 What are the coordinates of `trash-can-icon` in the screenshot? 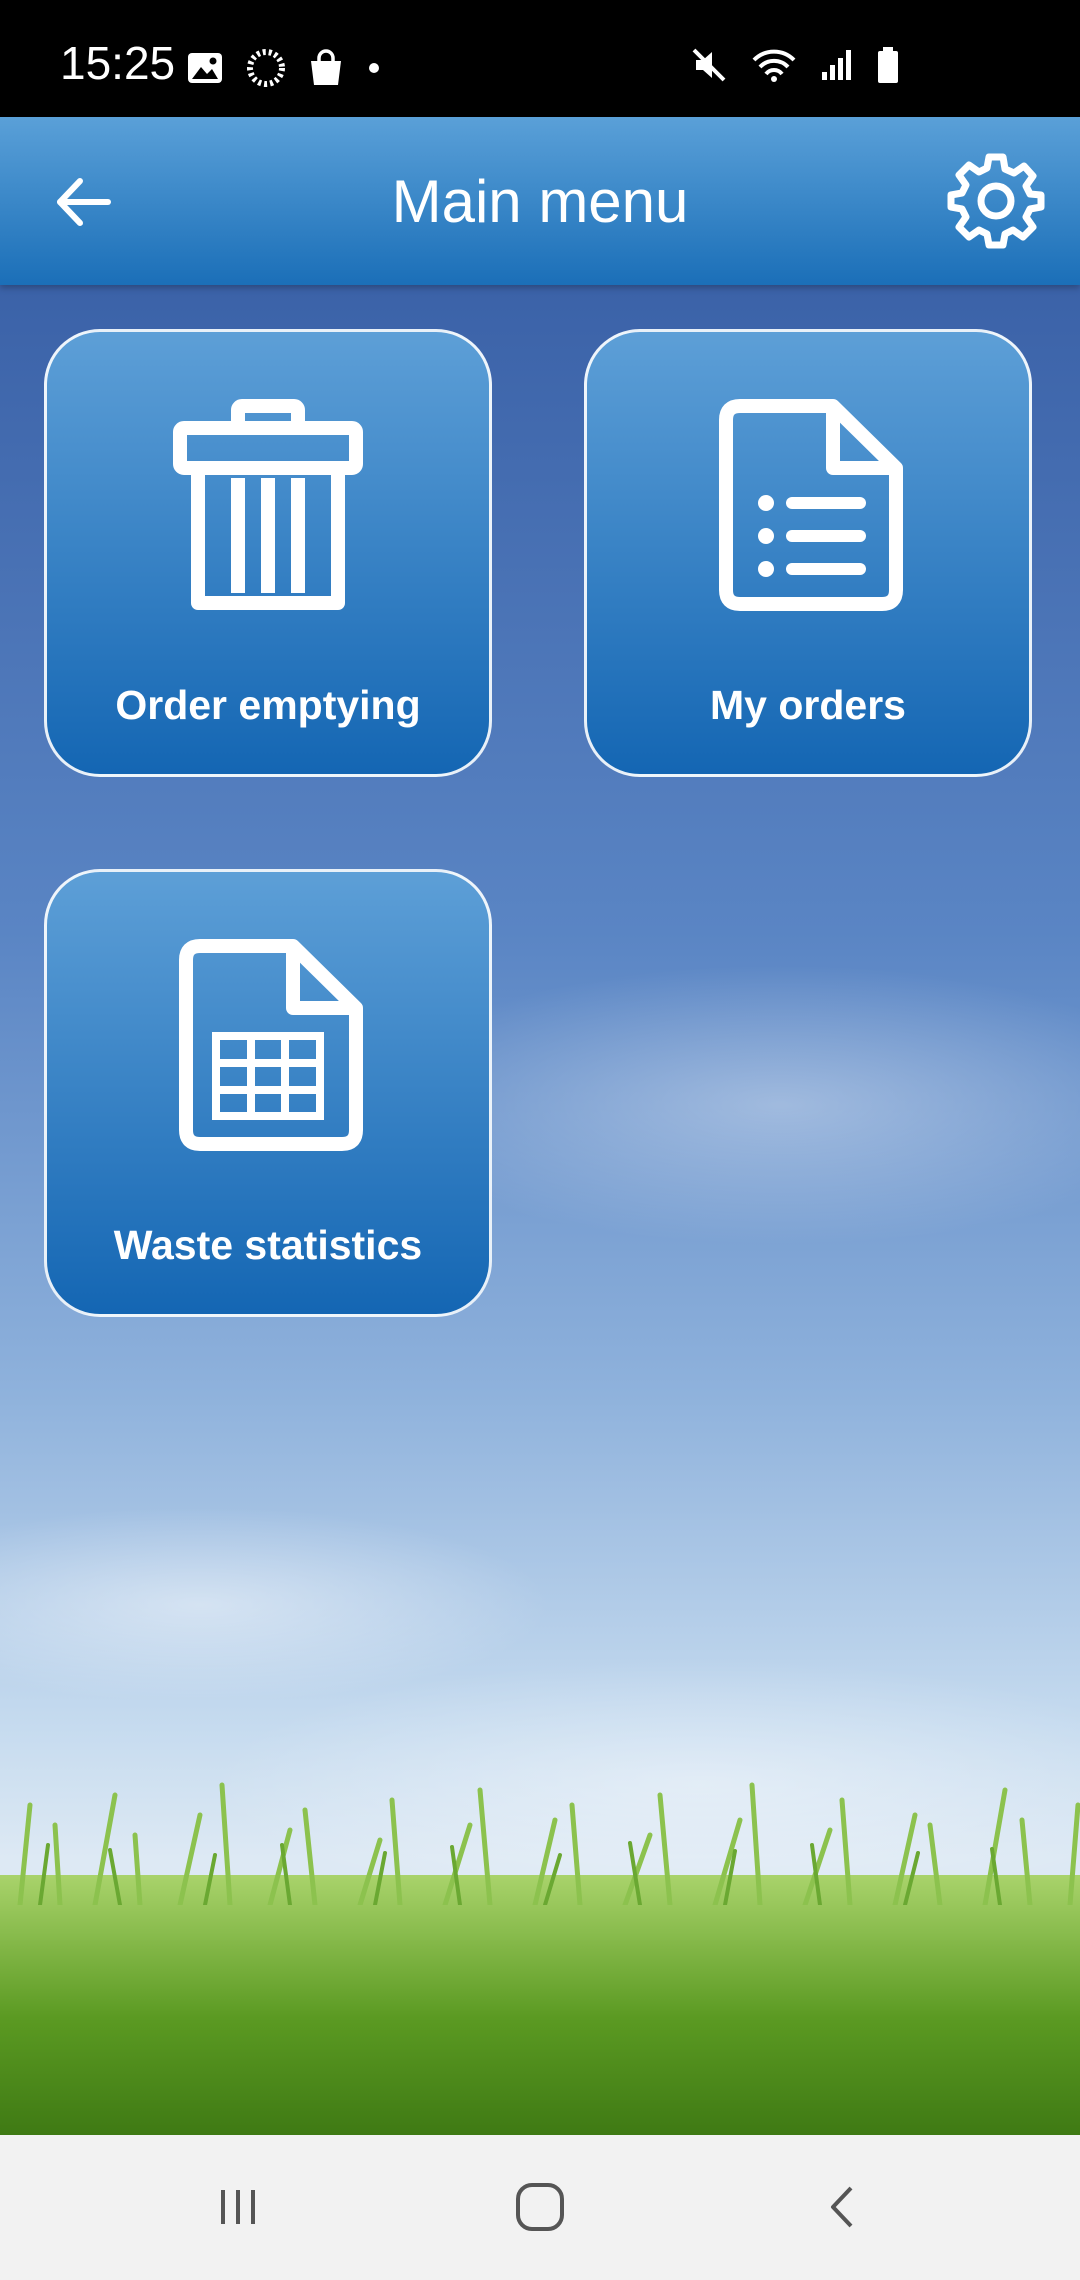 It's located at (268, 504).